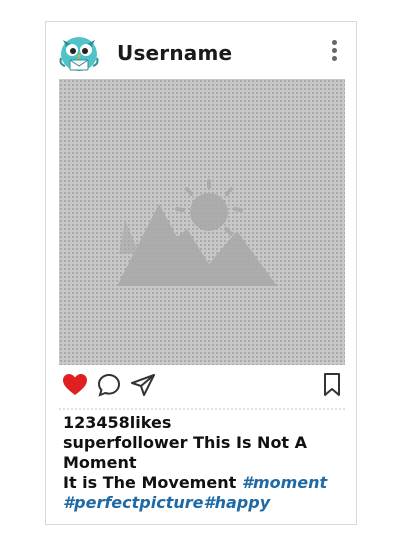  Describe the element at coordinates (284, 482) in the screenshot. I see `hashtag-moment: #moment` at that location.